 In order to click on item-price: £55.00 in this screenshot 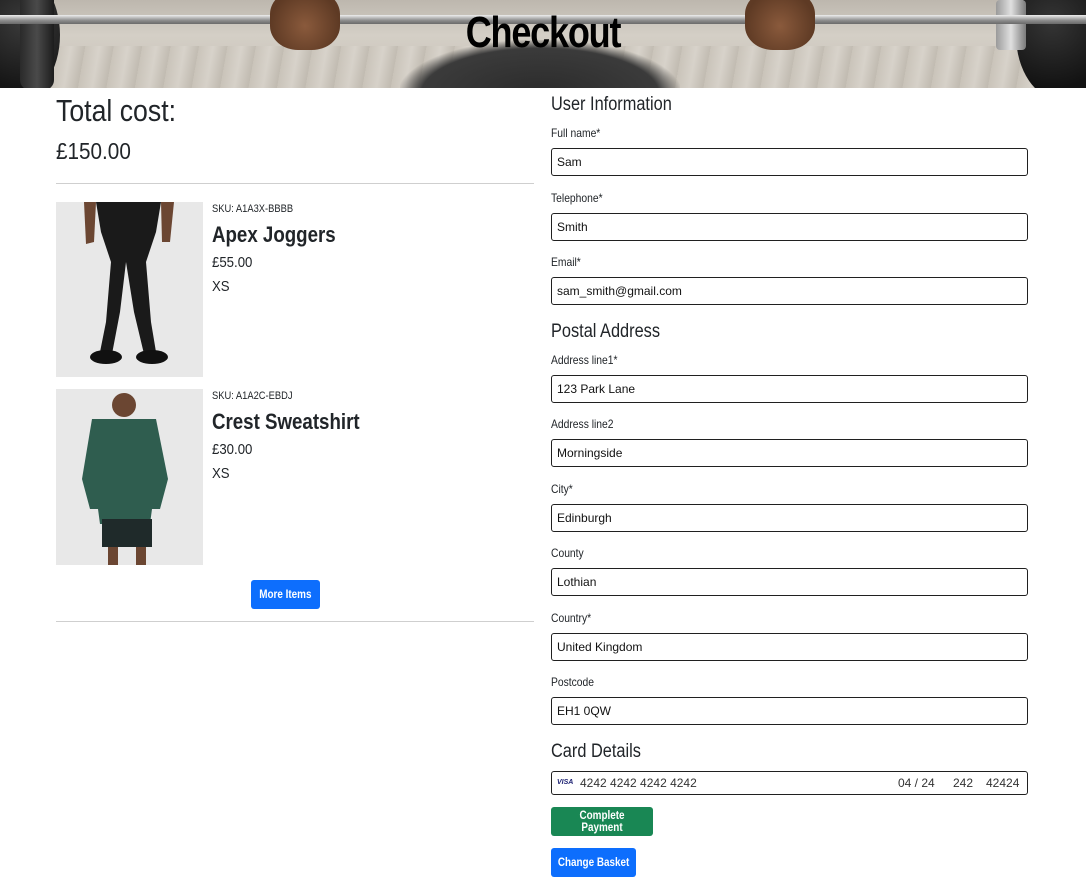, I will do `click(232, 262)`.